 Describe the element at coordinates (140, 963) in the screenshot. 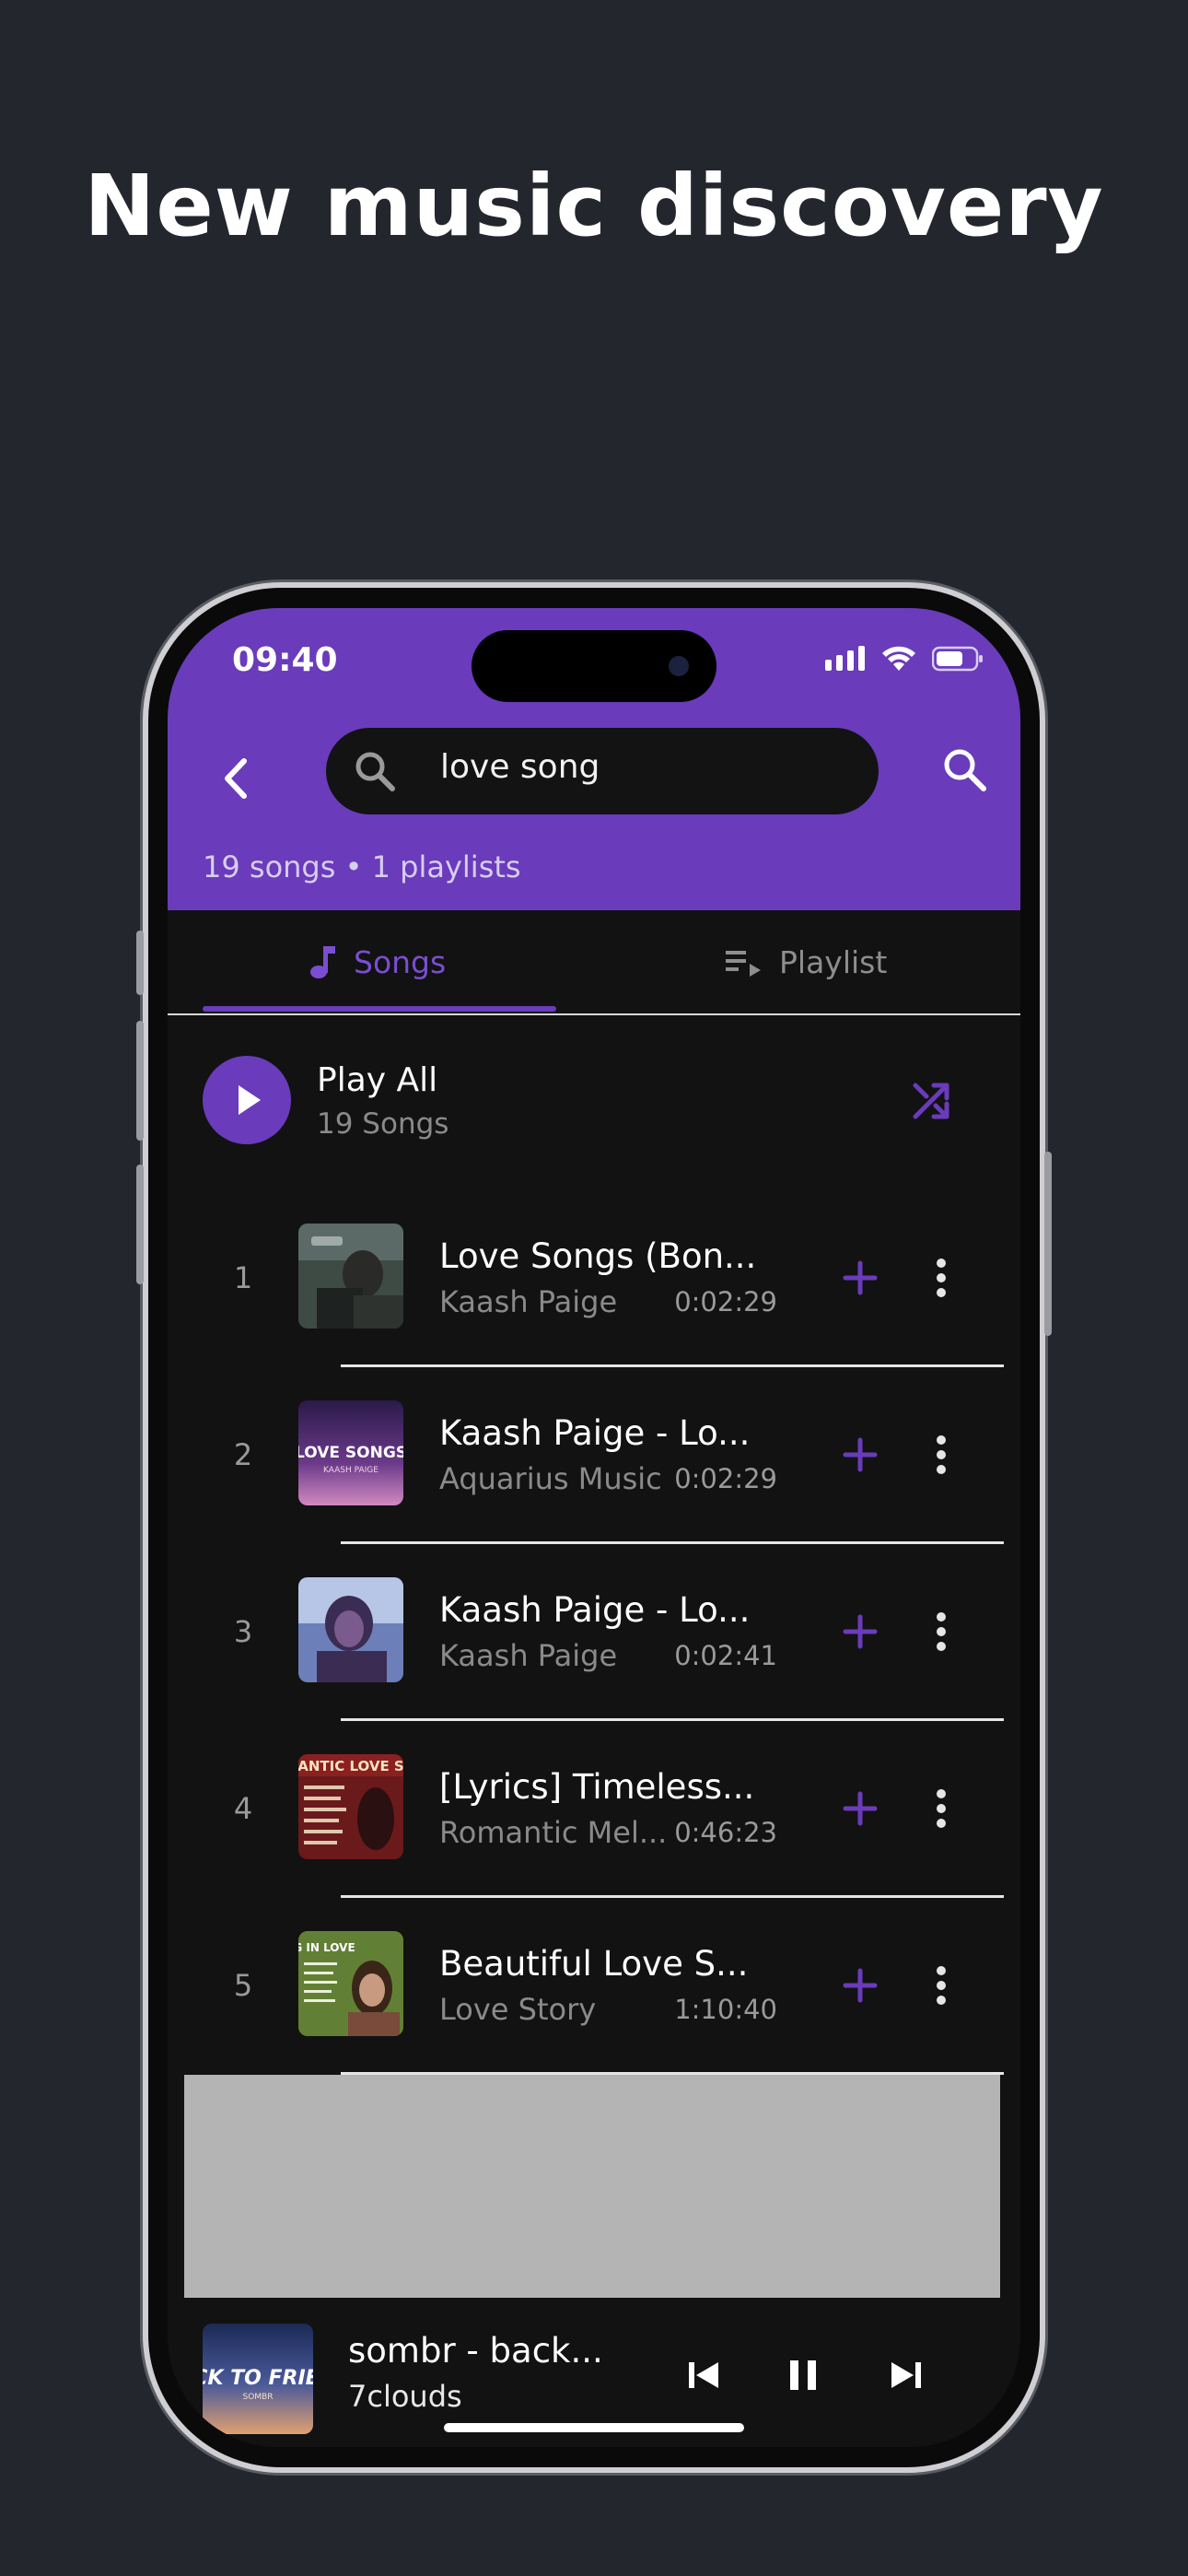

I see `side-button` at that location.